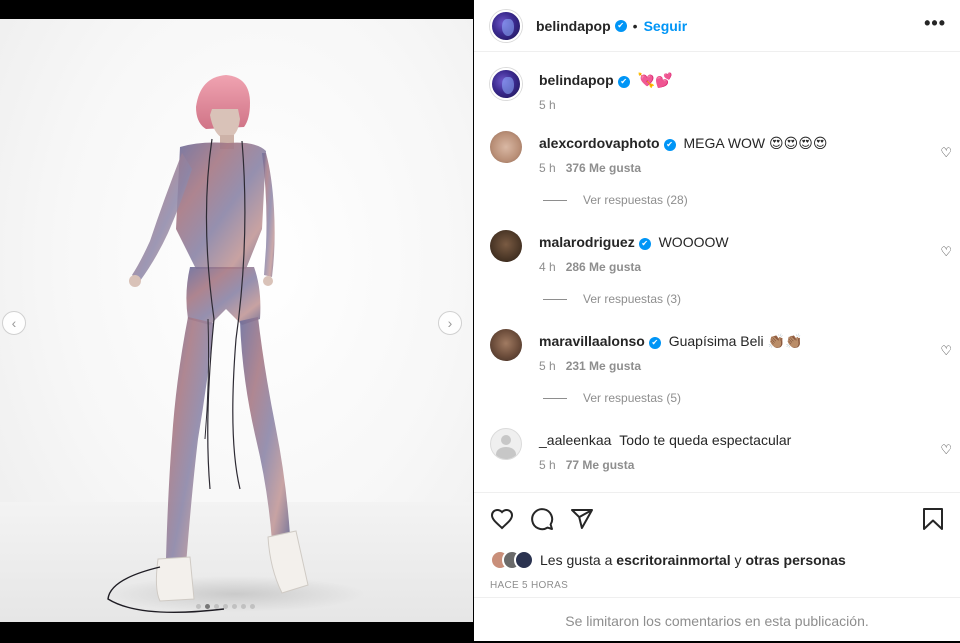 The image size is (960, 643). I want to click on liked-by-others: otras personas, so click(795, 560).